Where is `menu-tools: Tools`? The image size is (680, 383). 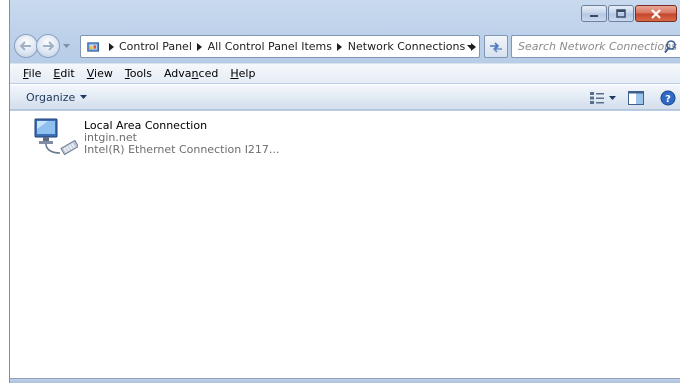 menu-tools: Tools is located at coordinates (138, 73).